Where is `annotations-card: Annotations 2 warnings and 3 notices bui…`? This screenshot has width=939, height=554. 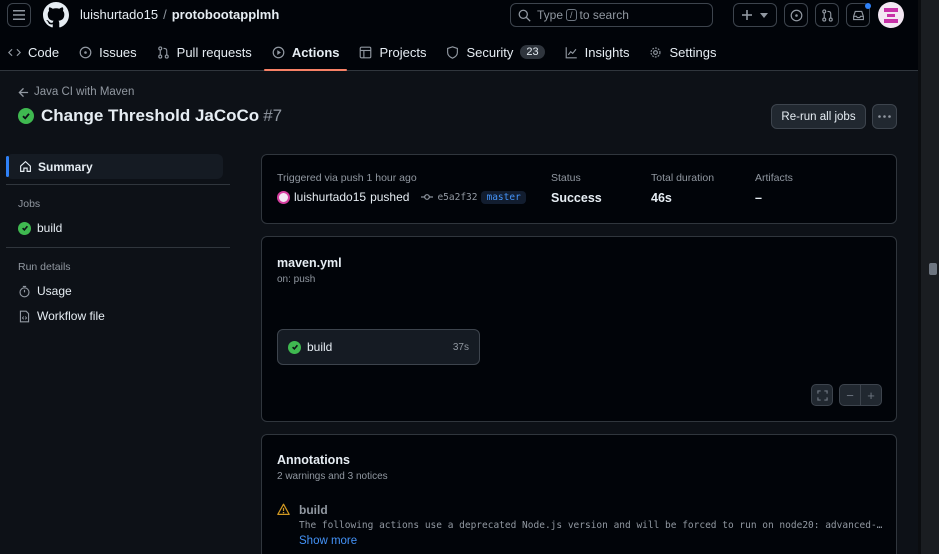 annotations-card: Annotations 2 warnings and 3 notices bui… is located at coordinates (579, 494).